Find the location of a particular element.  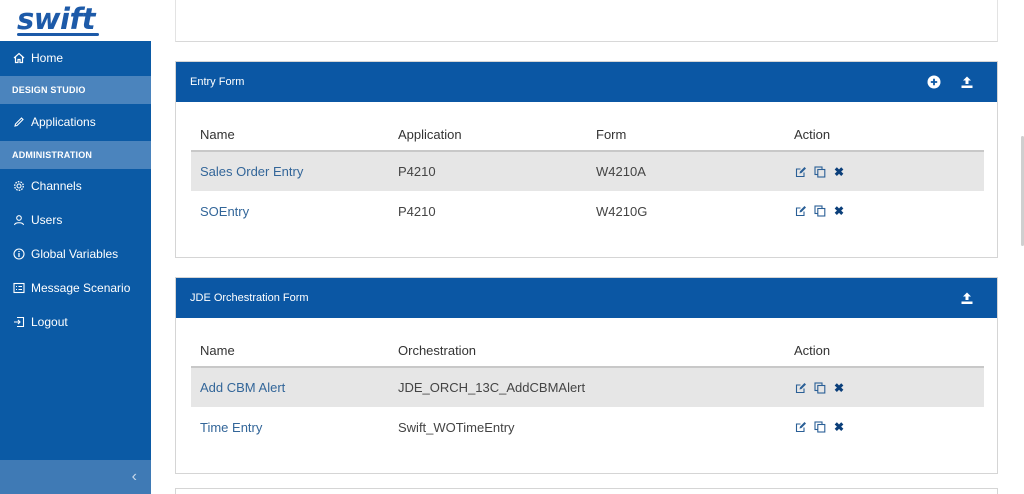

logo-bar: swift is located at coordinates (75, 20).